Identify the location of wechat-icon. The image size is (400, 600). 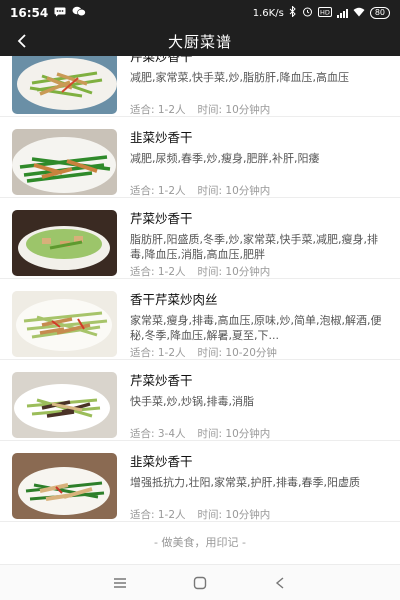
(79, 13).